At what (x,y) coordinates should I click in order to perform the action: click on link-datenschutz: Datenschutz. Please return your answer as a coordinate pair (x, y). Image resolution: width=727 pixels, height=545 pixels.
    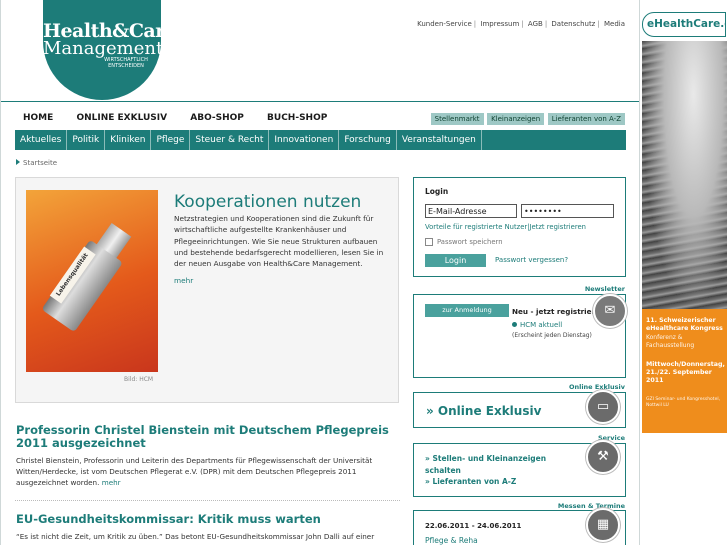
    Looking at the image, I should click on (573, 24).